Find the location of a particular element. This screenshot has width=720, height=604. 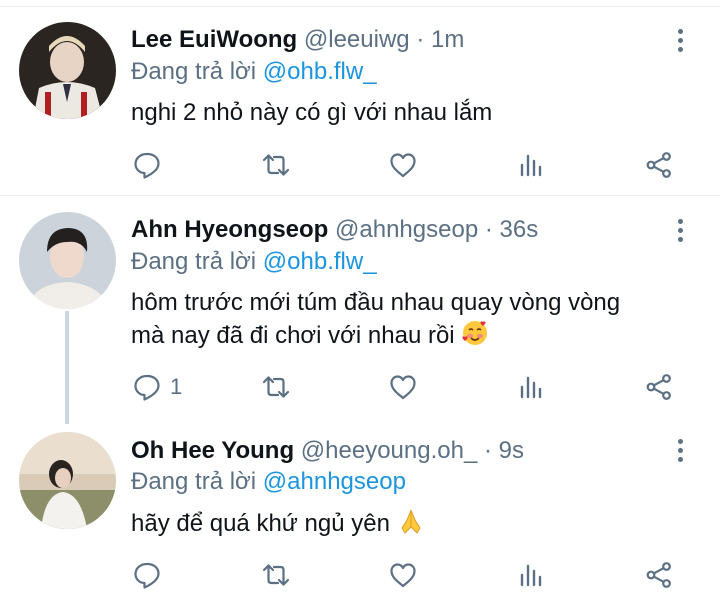

reply-button: 1 is located at coordinates (157, 387).